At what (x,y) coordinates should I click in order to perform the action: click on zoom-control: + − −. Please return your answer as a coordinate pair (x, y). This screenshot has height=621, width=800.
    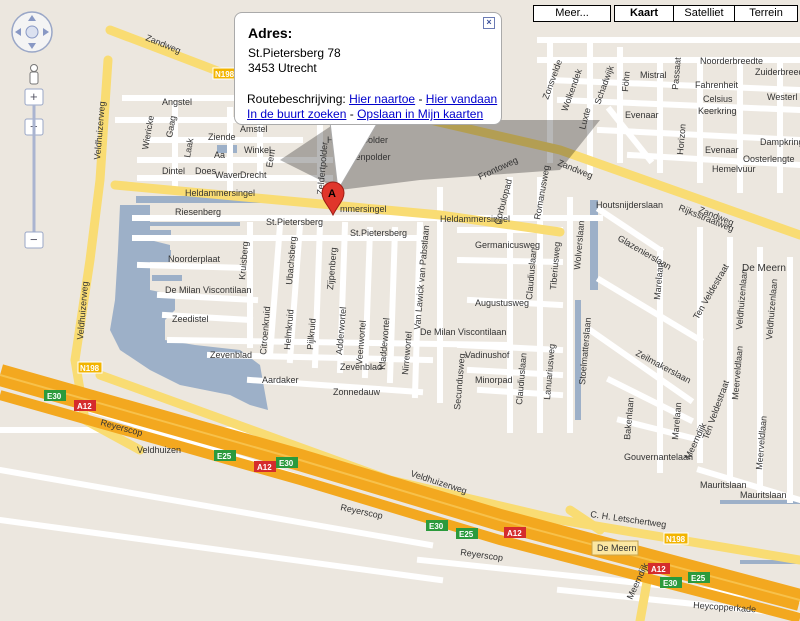
    Looking at the image, I should click on (34, 157).